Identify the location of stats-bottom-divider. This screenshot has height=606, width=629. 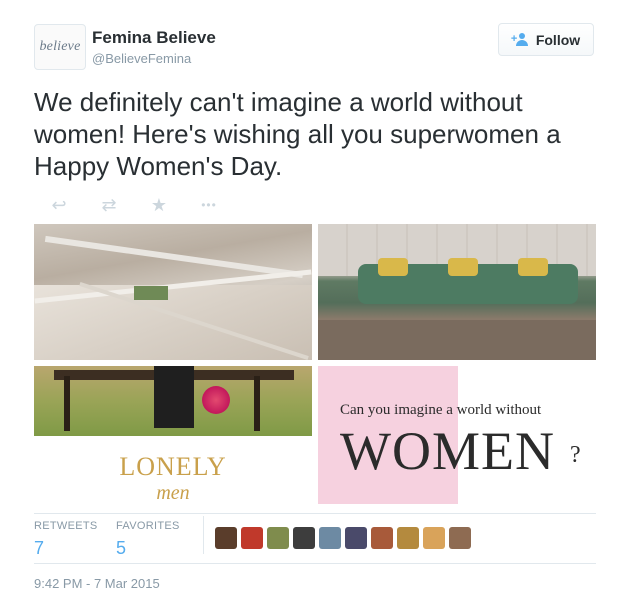
(315, 563).